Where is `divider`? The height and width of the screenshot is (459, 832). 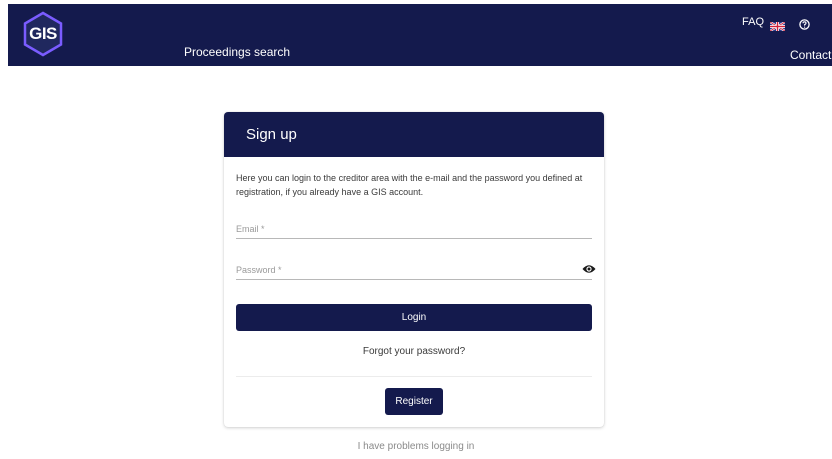
divider is located at coordinates (414, 376).